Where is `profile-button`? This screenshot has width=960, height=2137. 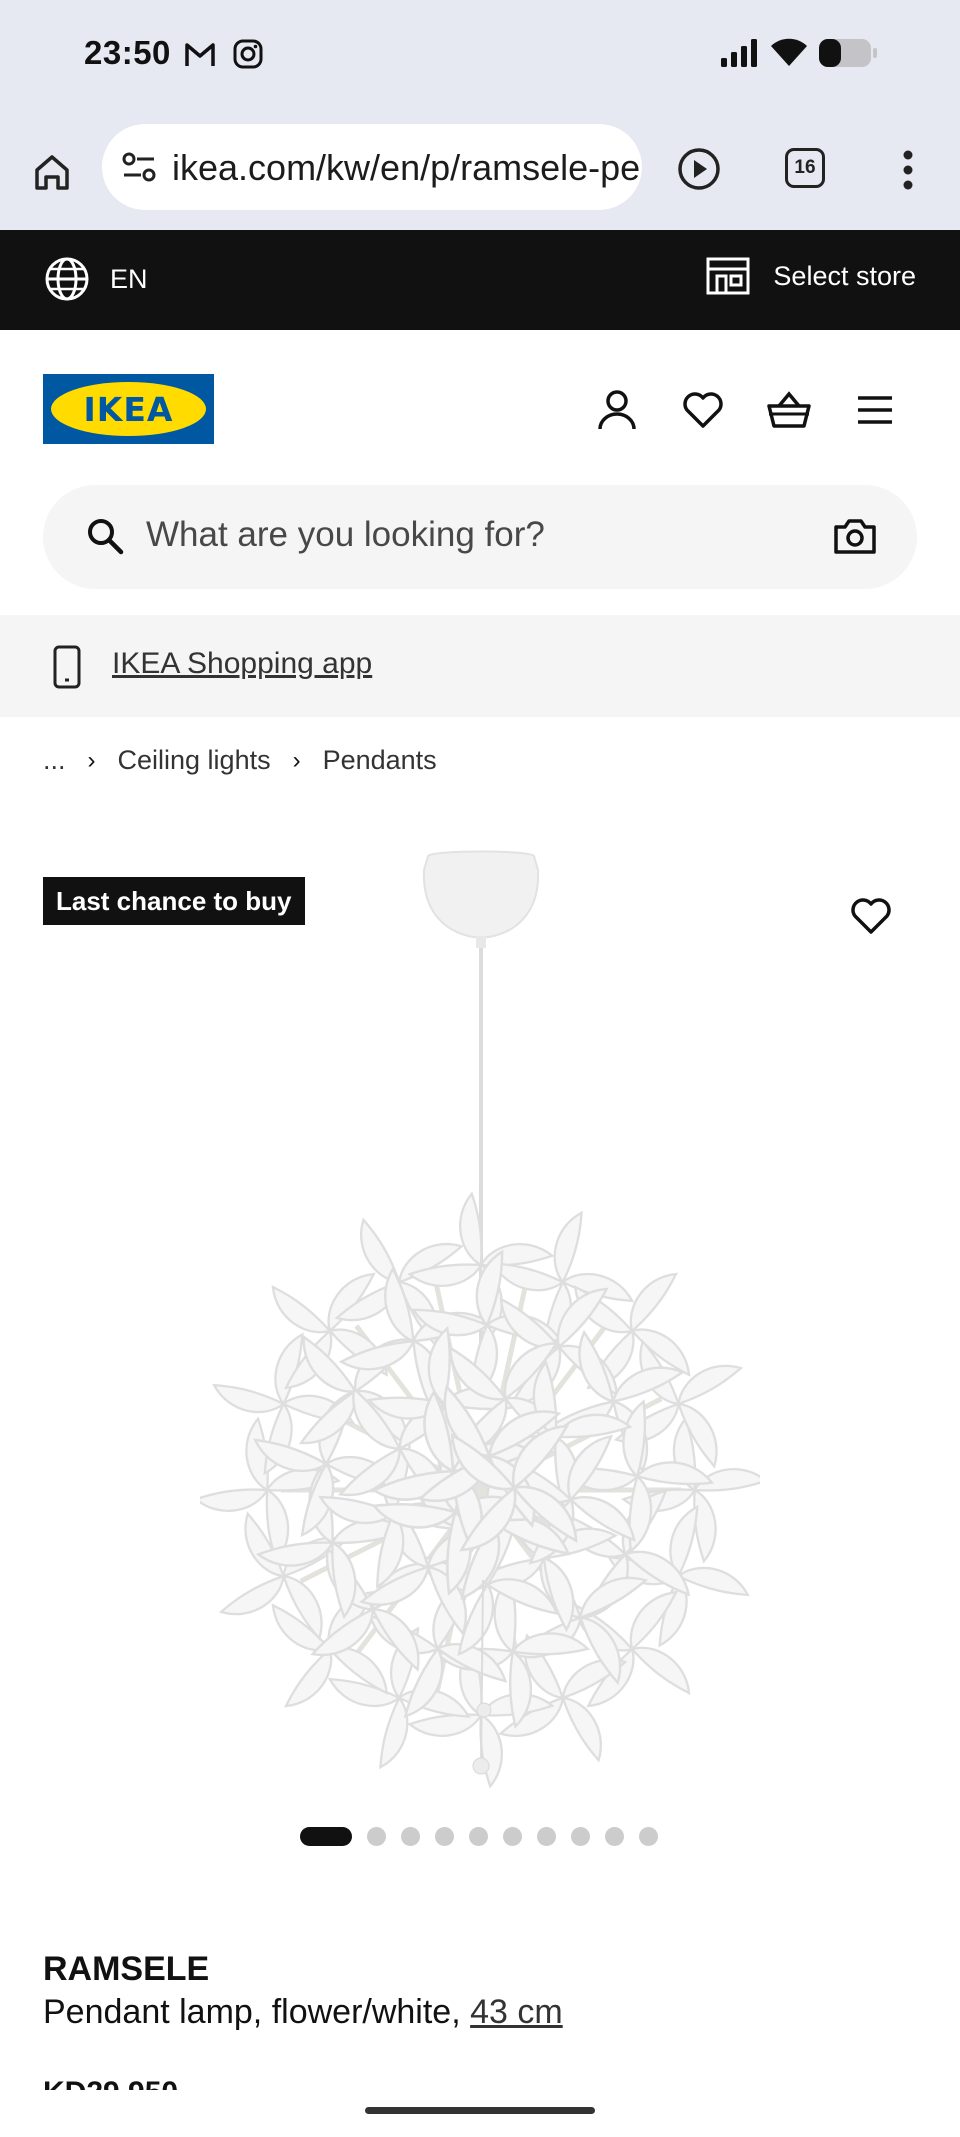 profile-button is located at coordinates (617, 410).